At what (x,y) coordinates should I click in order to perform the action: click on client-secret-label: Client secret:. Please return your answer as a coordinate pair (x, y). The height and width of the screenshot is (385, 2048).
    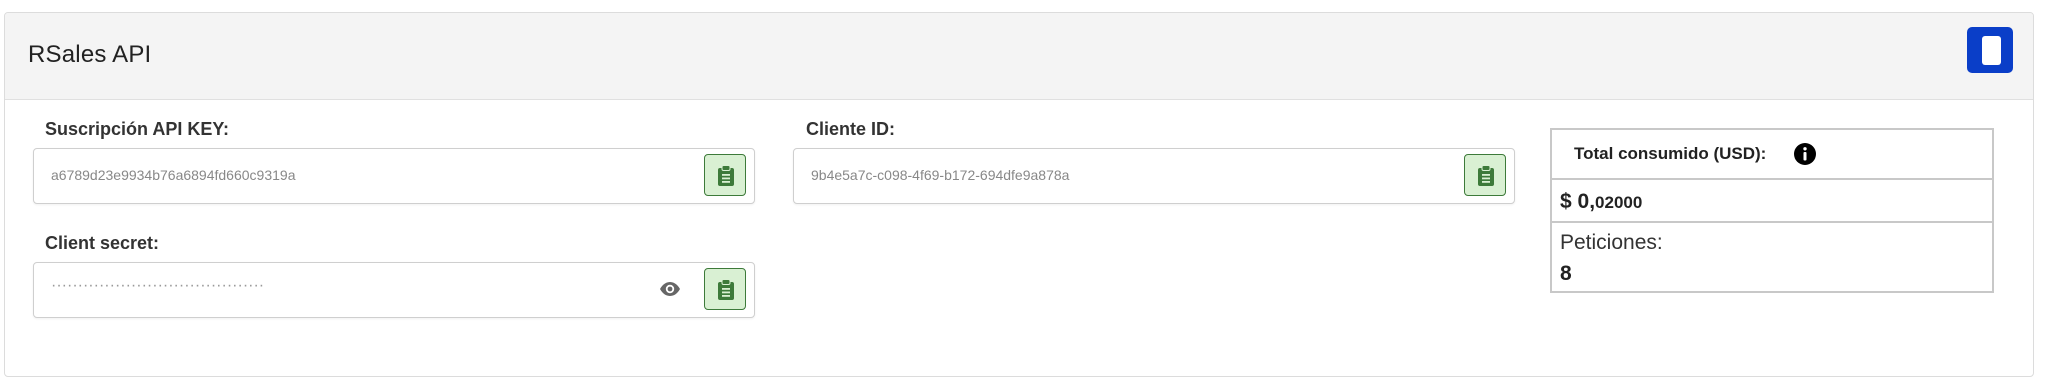
    Looking at the image, I should click on (102, 243).